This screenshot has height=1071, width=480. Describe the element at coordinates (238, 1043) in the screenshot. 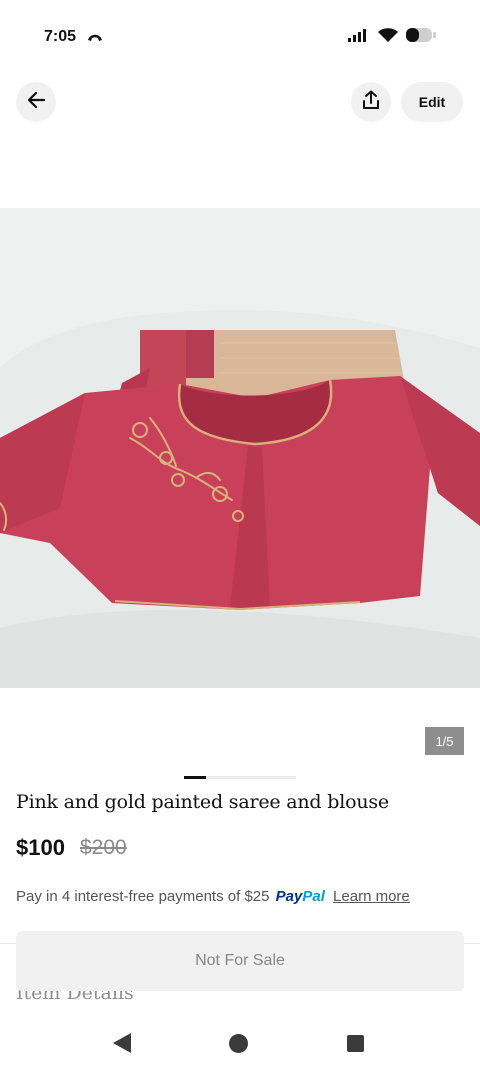

I see `nav-home-icon` at that location.